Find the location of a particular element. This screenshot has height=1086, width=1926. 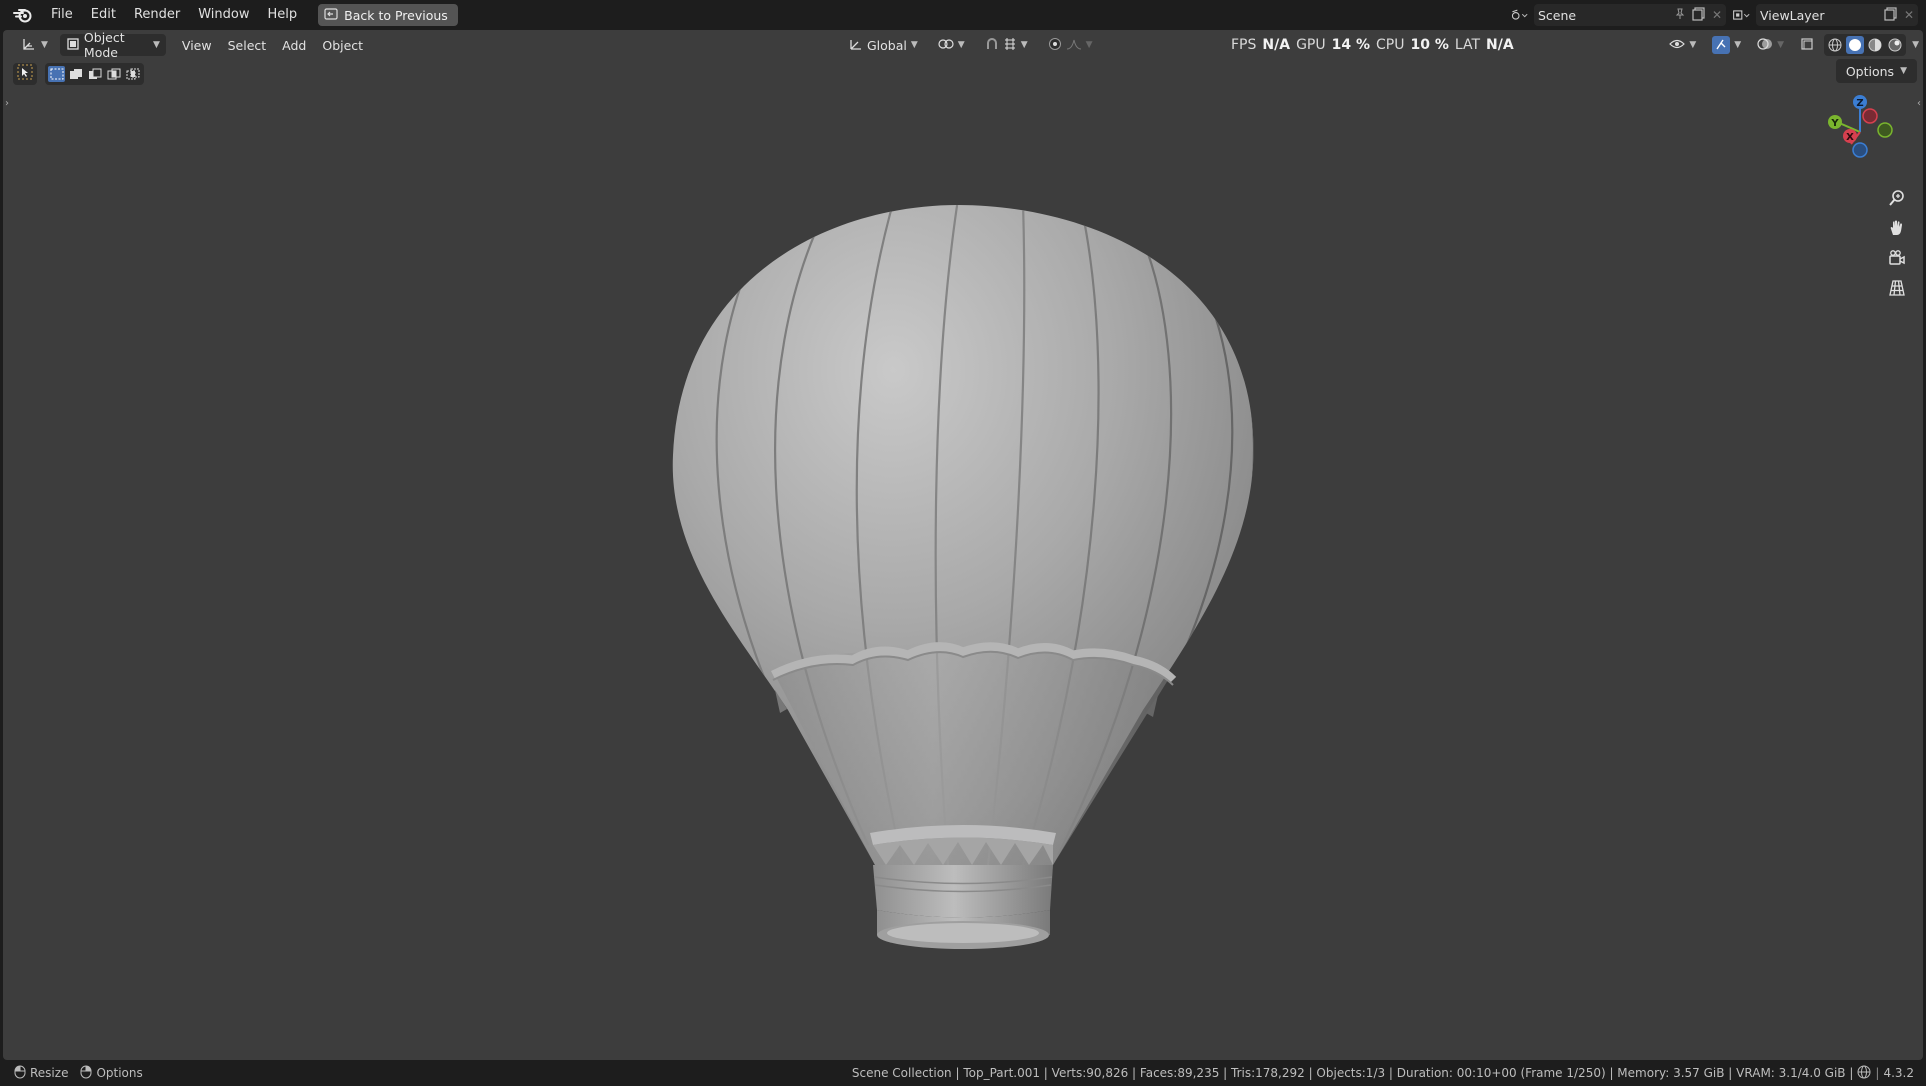

xray-toggle is located at coordinates (1807, 45).